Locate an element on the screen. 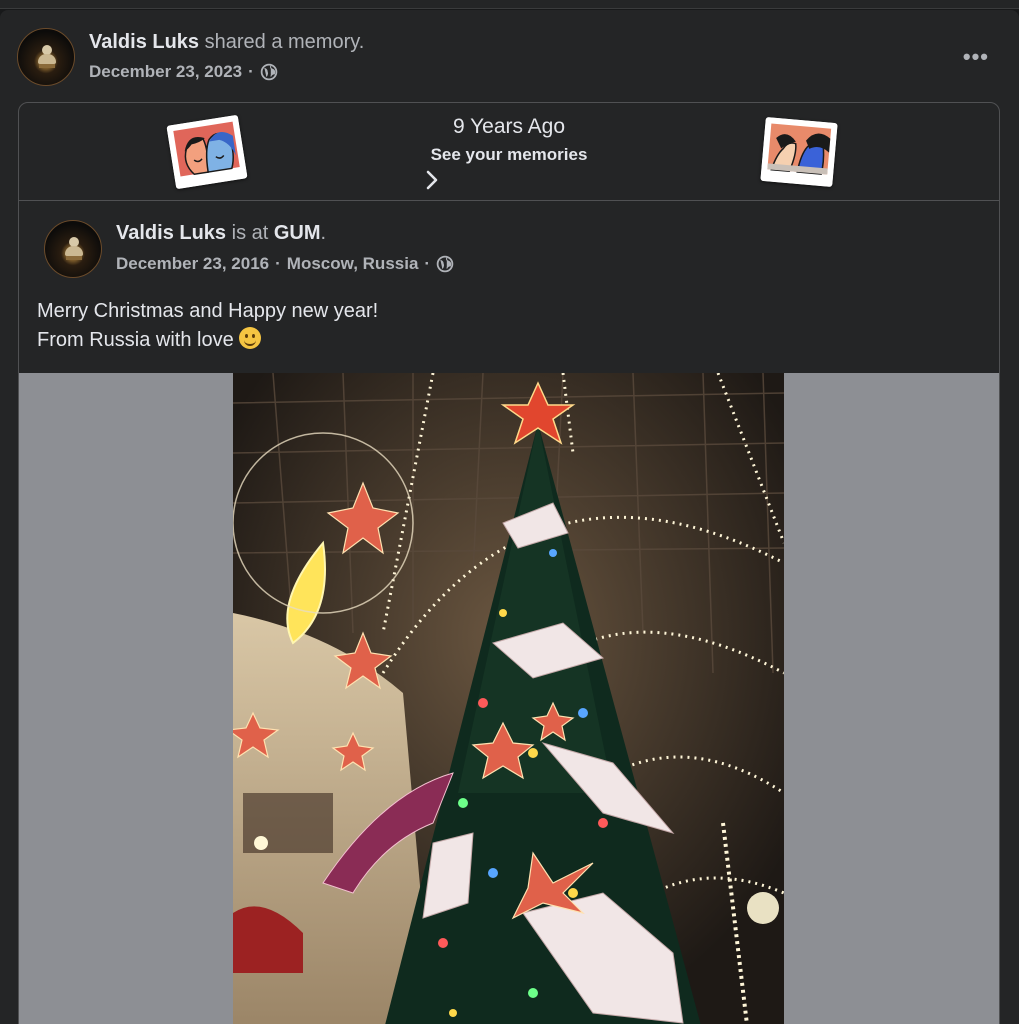 The image size is (1019, 1024). original-header-line: Valdis Luks is at GUM. is located at coordinates (221, 233).